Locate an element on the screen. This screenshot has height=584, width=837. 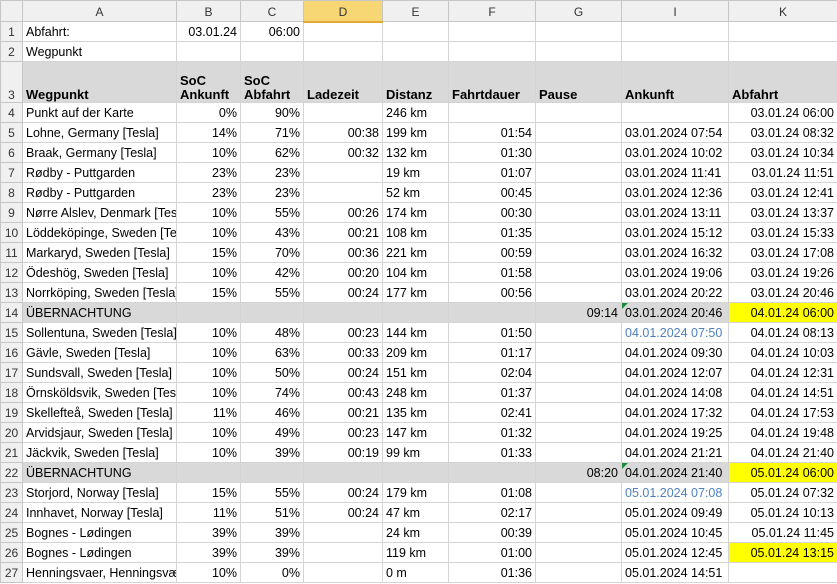
cell-d: 00:23 is located at coordinates (343, 332).